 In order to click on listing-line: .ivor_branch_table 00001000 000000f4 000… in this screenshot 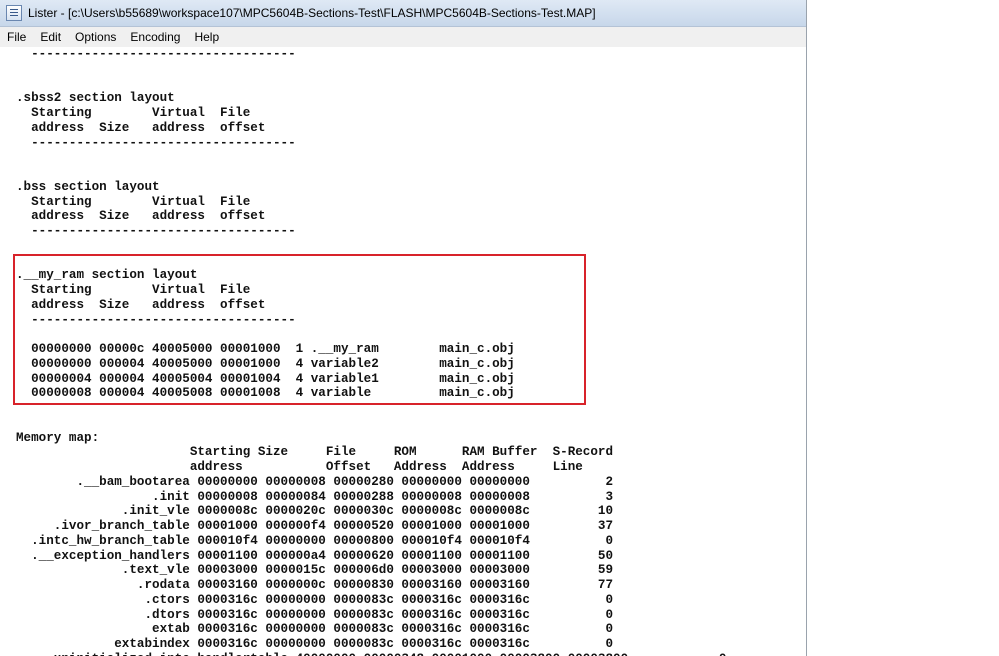, I will do `click(315, 526)`.